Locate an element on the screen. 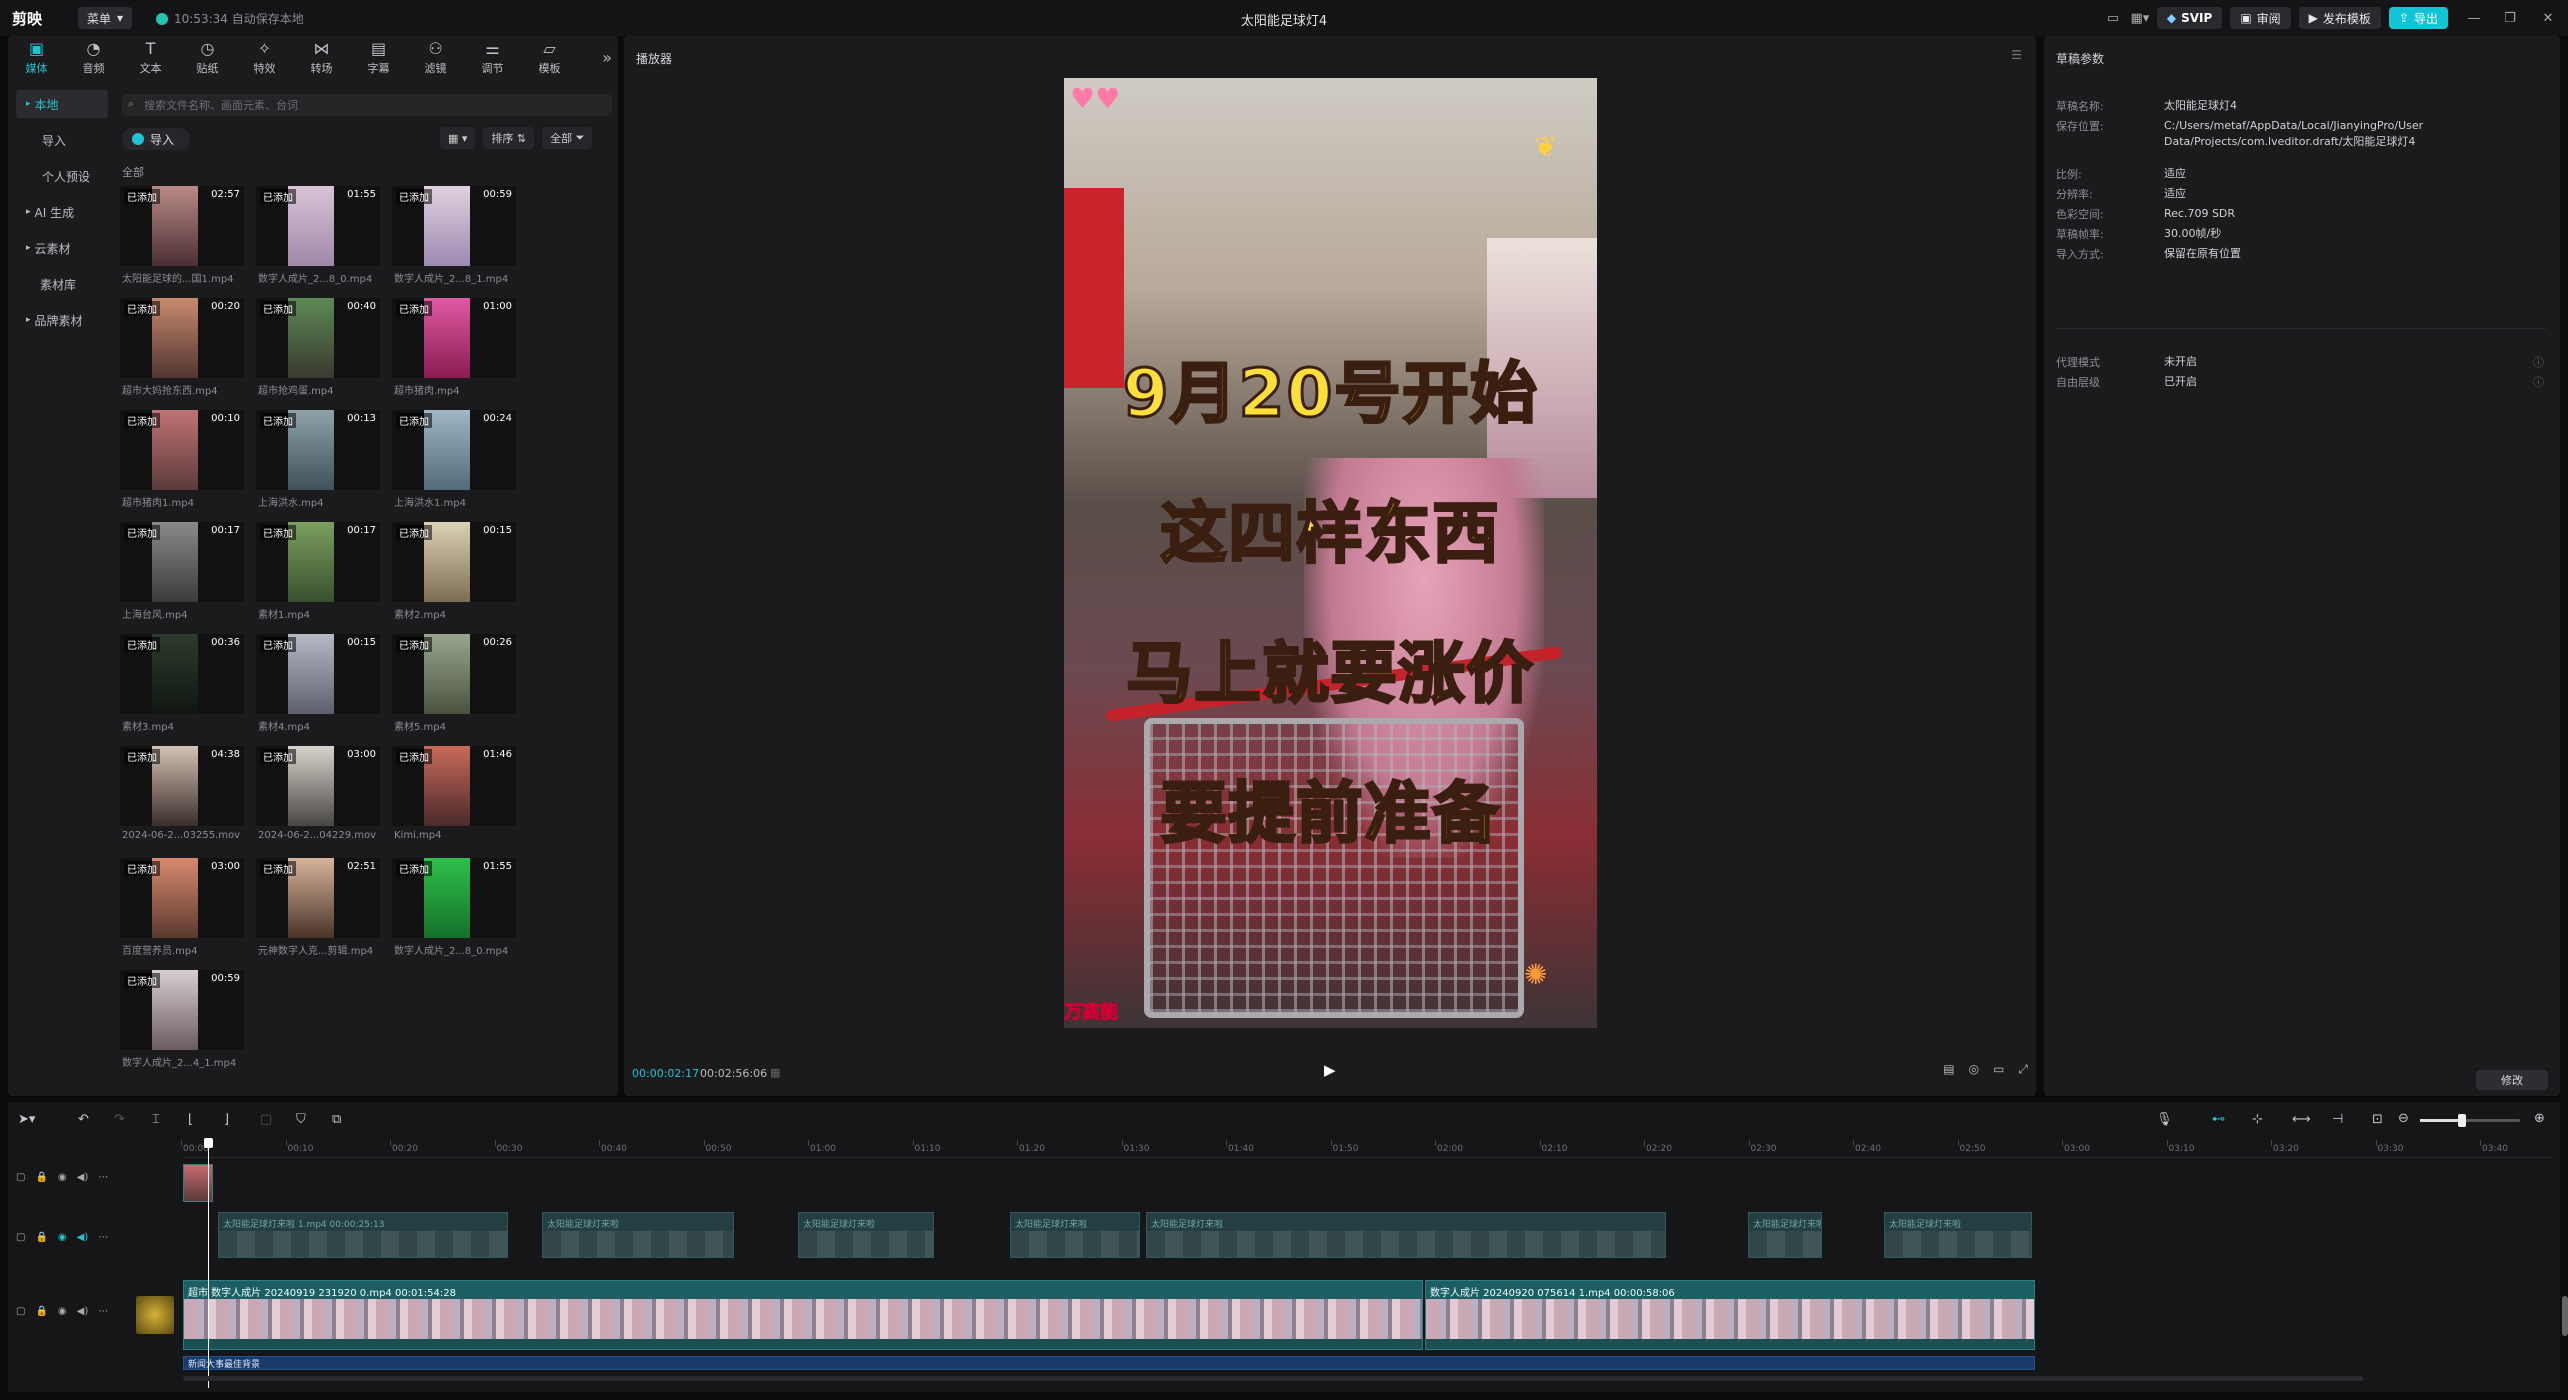 This screenshot has width=2568, height=1400. maximize-icon: ❐ is located at coordinates (2510, 18).